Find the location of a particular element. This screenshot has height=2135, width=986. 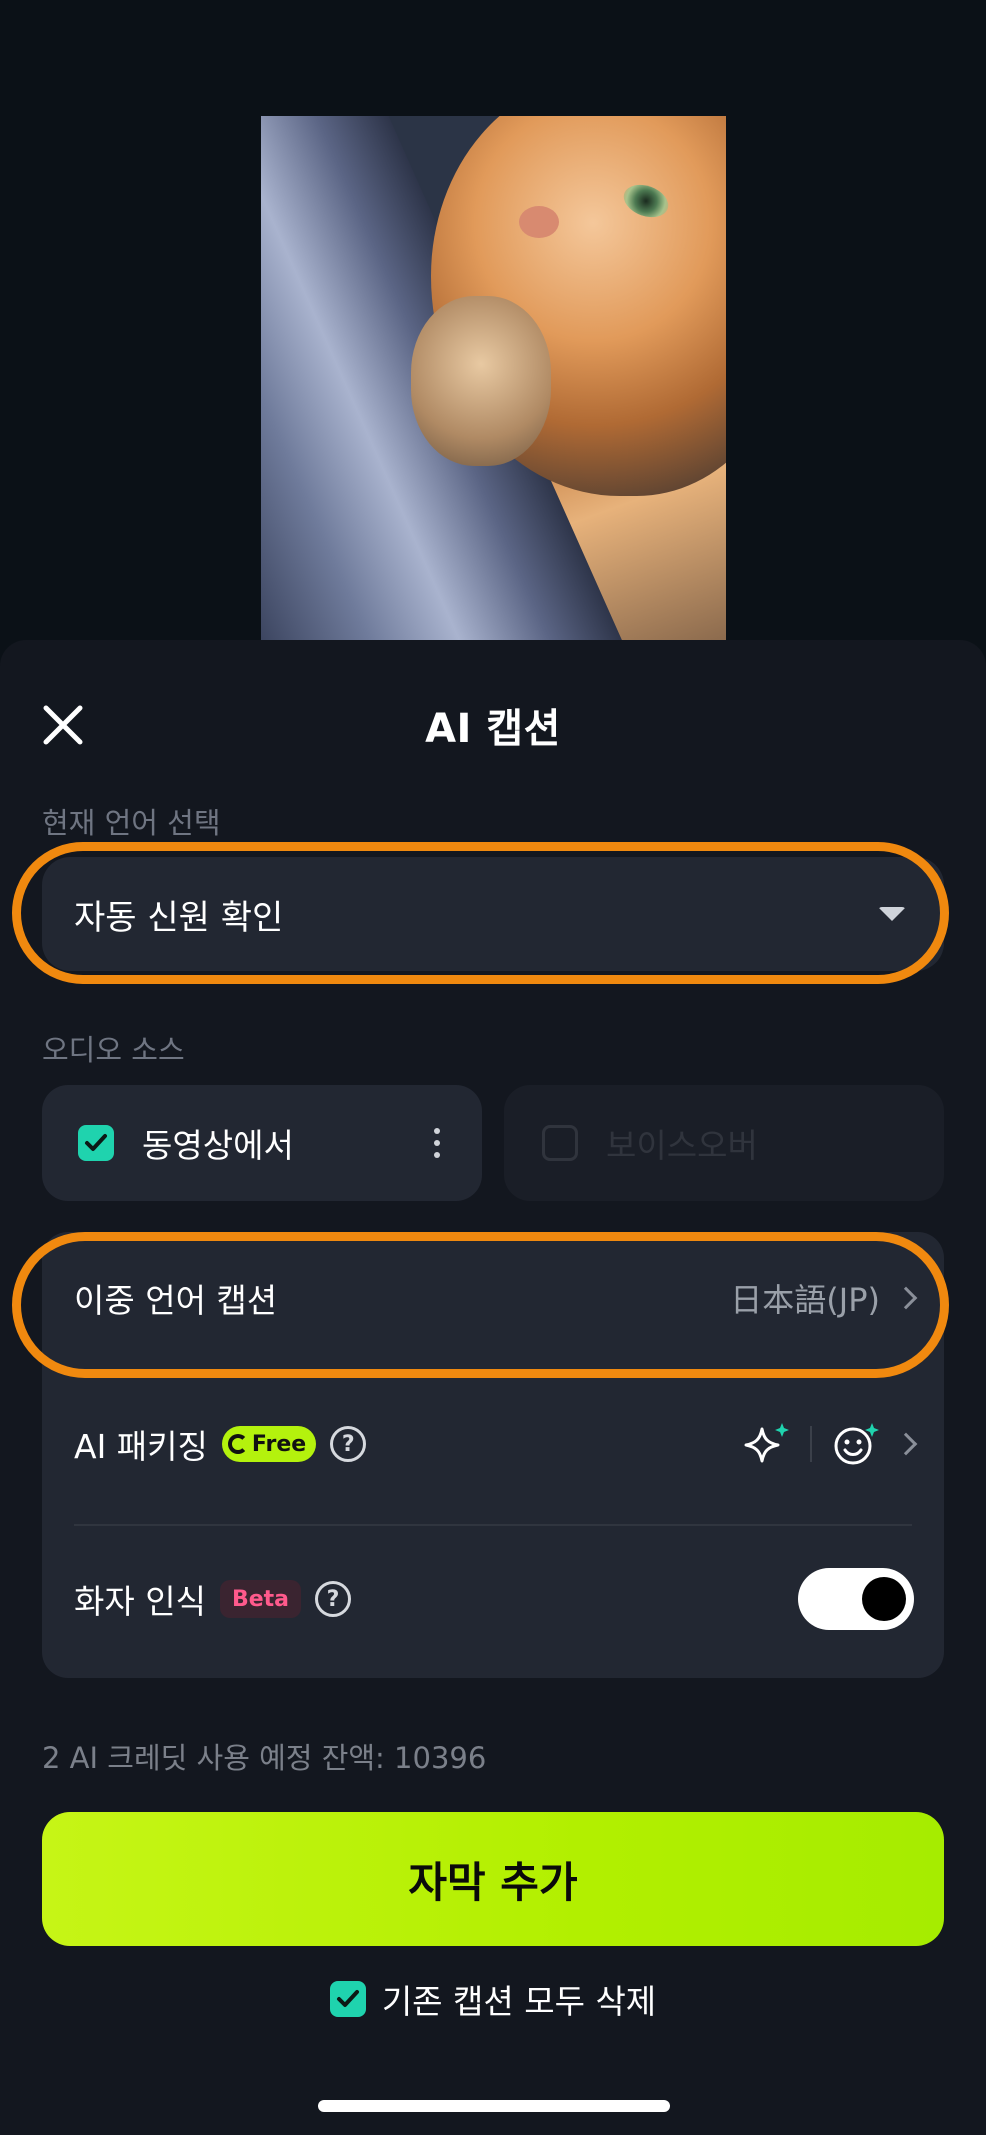

speaker-recognition-row: 화자 인식 Beta ? is located at coordinates (494, 1599).